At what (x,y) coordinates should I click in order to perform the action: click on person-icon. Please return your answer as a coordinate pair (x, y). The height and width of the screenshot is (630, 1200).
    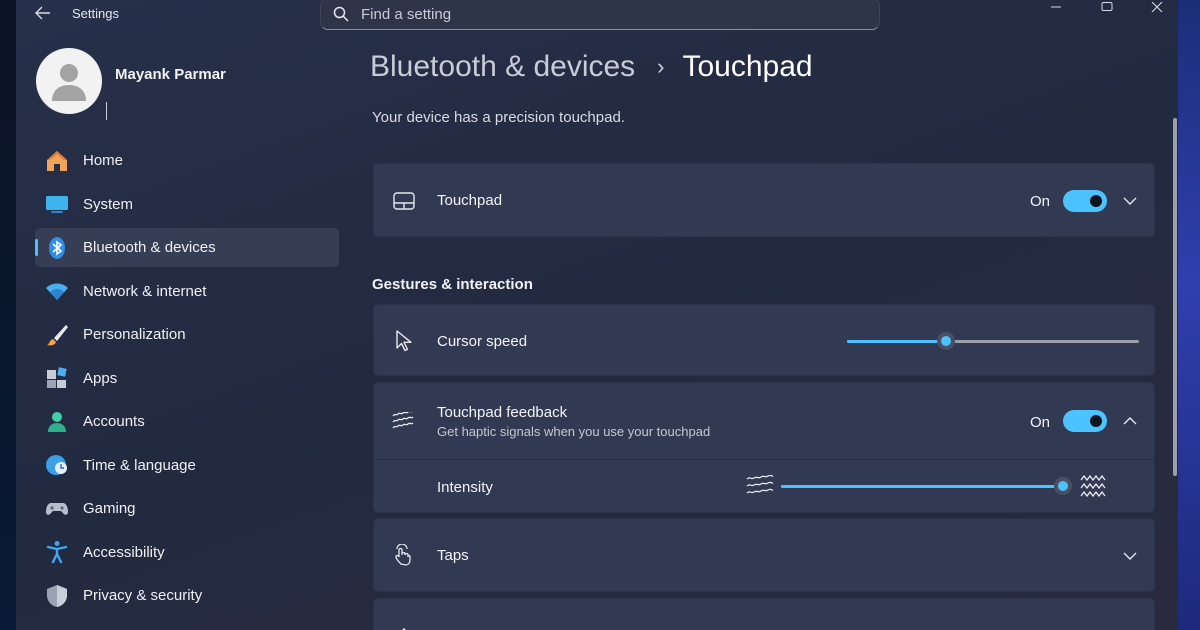
    Looking at the image, I should click on (69, 82).